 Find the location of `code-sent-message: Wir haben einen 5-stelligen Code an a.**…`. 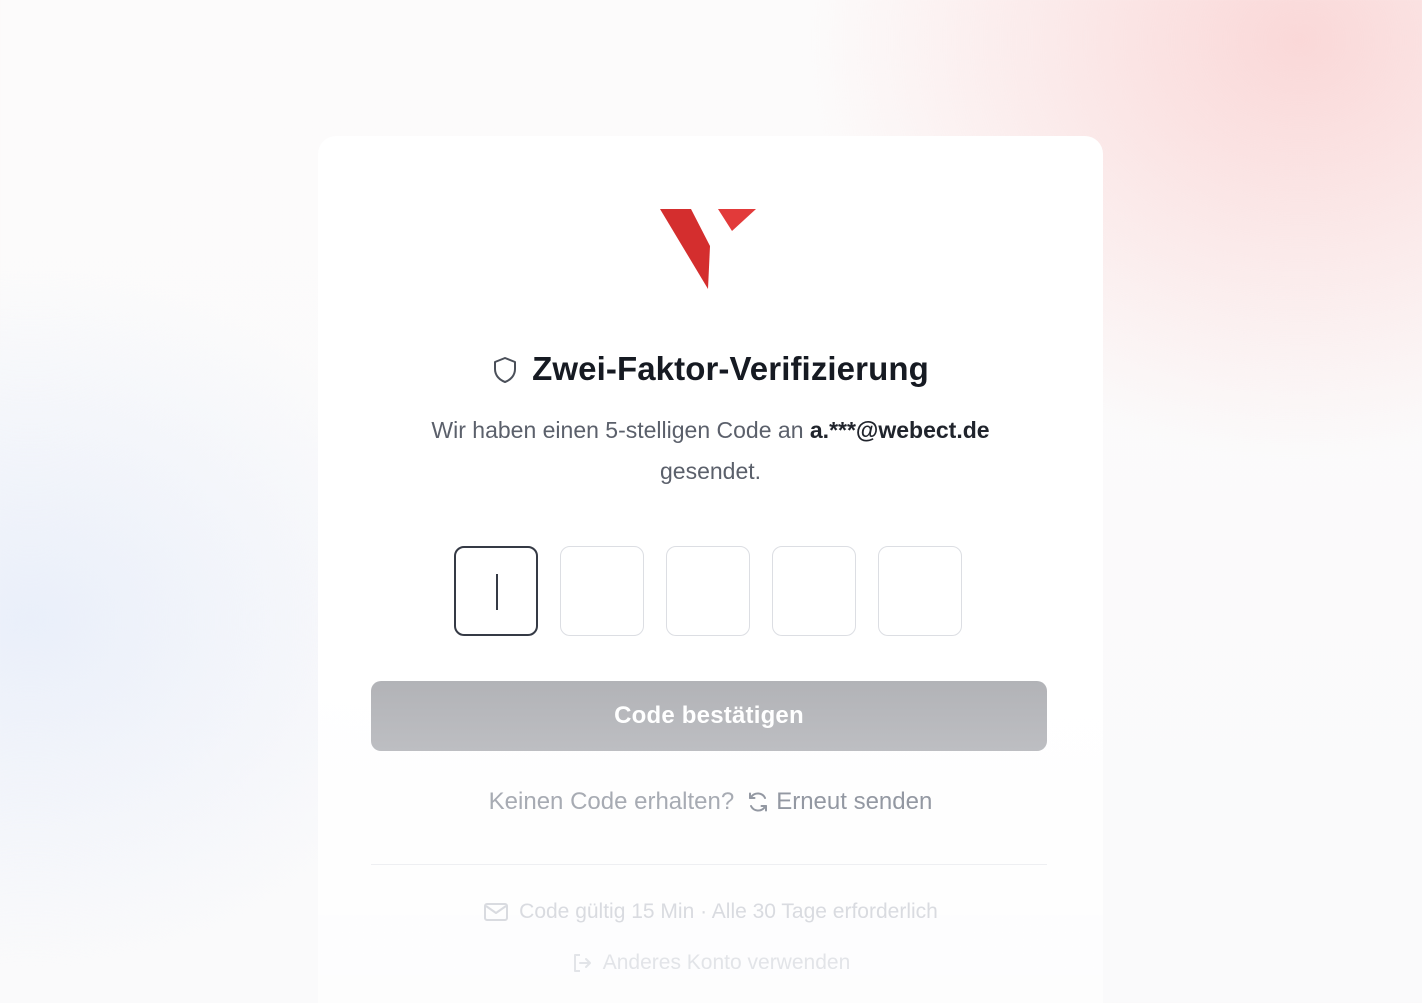

code-sent-message: Wir haben einen 5-stelligen Code an a.**… is located at coordinates (710, 451).